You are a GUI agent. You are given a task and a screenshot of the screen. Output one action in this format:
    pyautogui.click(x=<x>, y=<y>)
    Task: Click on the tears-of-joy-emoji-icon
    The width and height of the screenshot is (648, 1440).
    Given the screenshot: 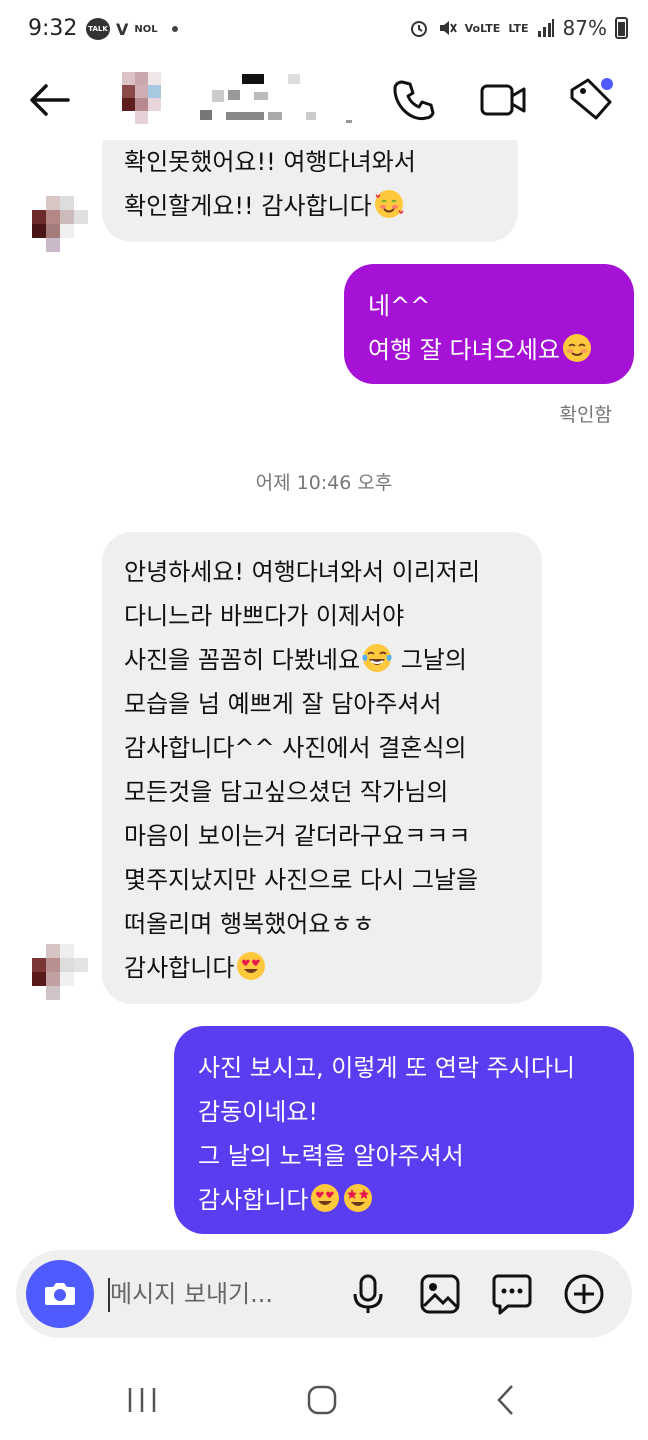 What is the action you would take?
    pyautogui.click(x=377, y=658)
    